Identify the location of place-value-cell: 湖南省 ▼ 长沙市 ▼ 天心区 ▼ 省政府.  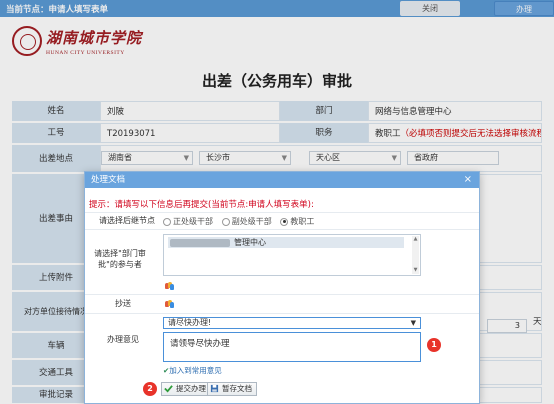
(321, 158).